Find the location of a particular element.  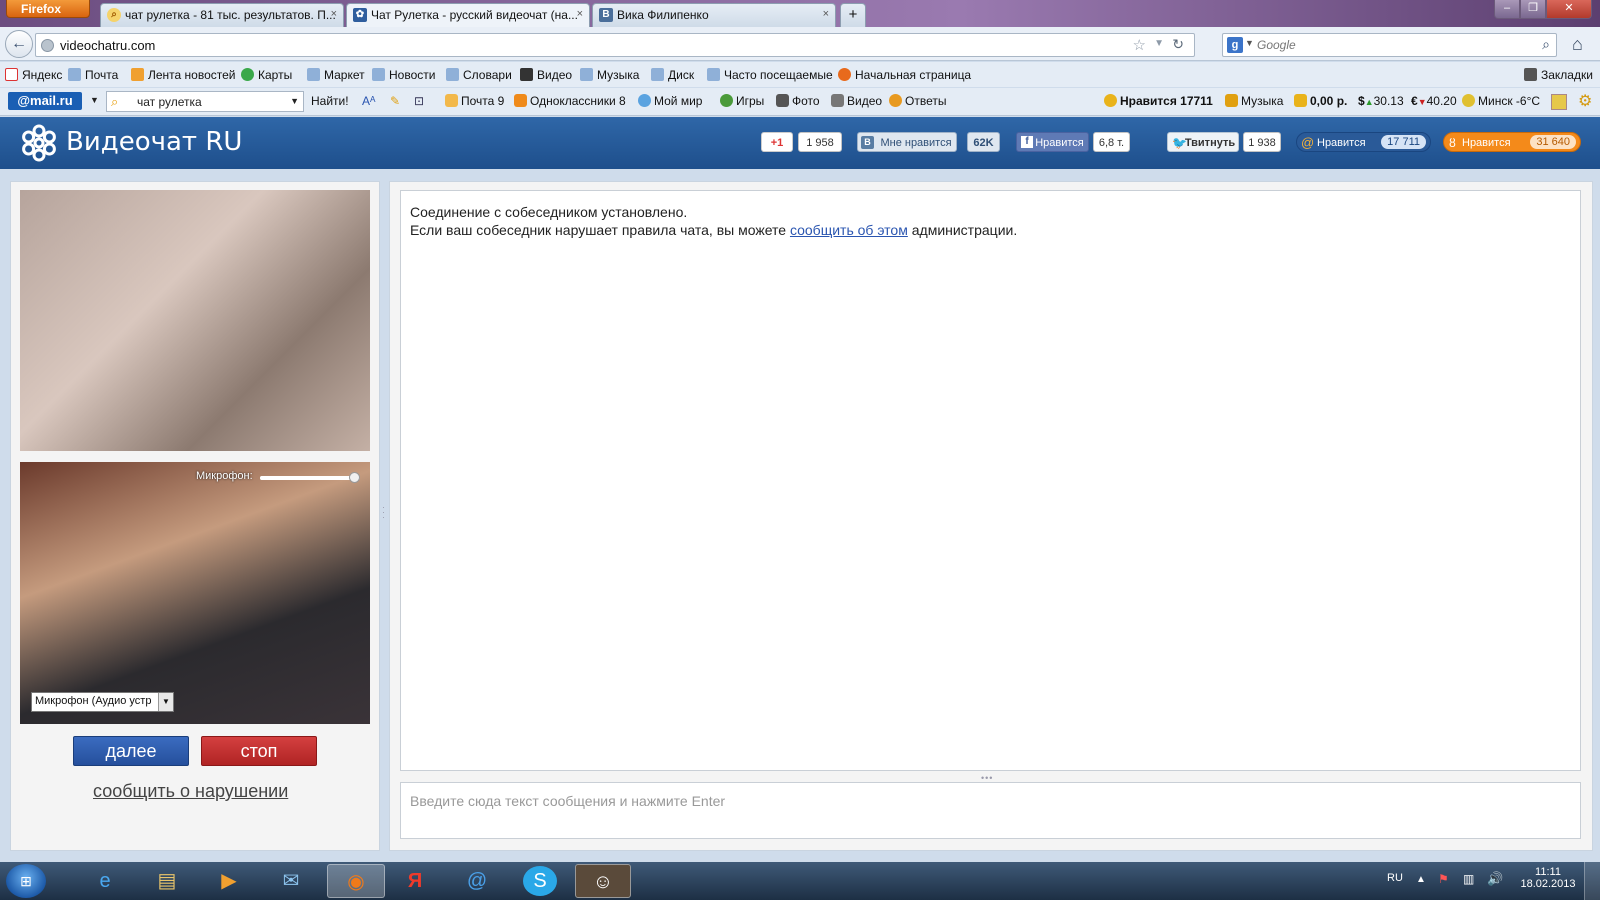

tweet-button: 🐦 Твитнуть is located at coordinates (1203, 142).